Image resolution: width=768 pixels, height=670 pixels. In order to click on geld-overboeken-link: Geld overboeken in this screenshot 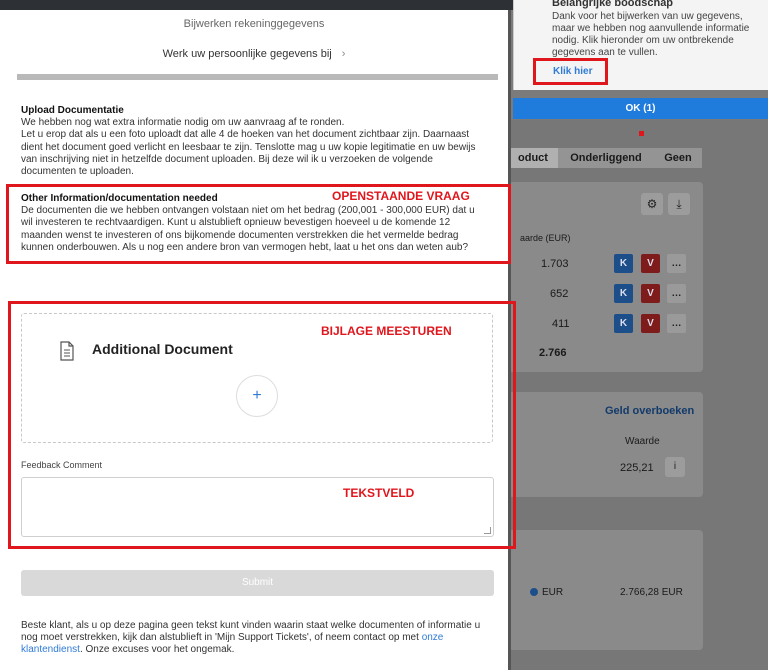, I will do `click(649, 411)`.